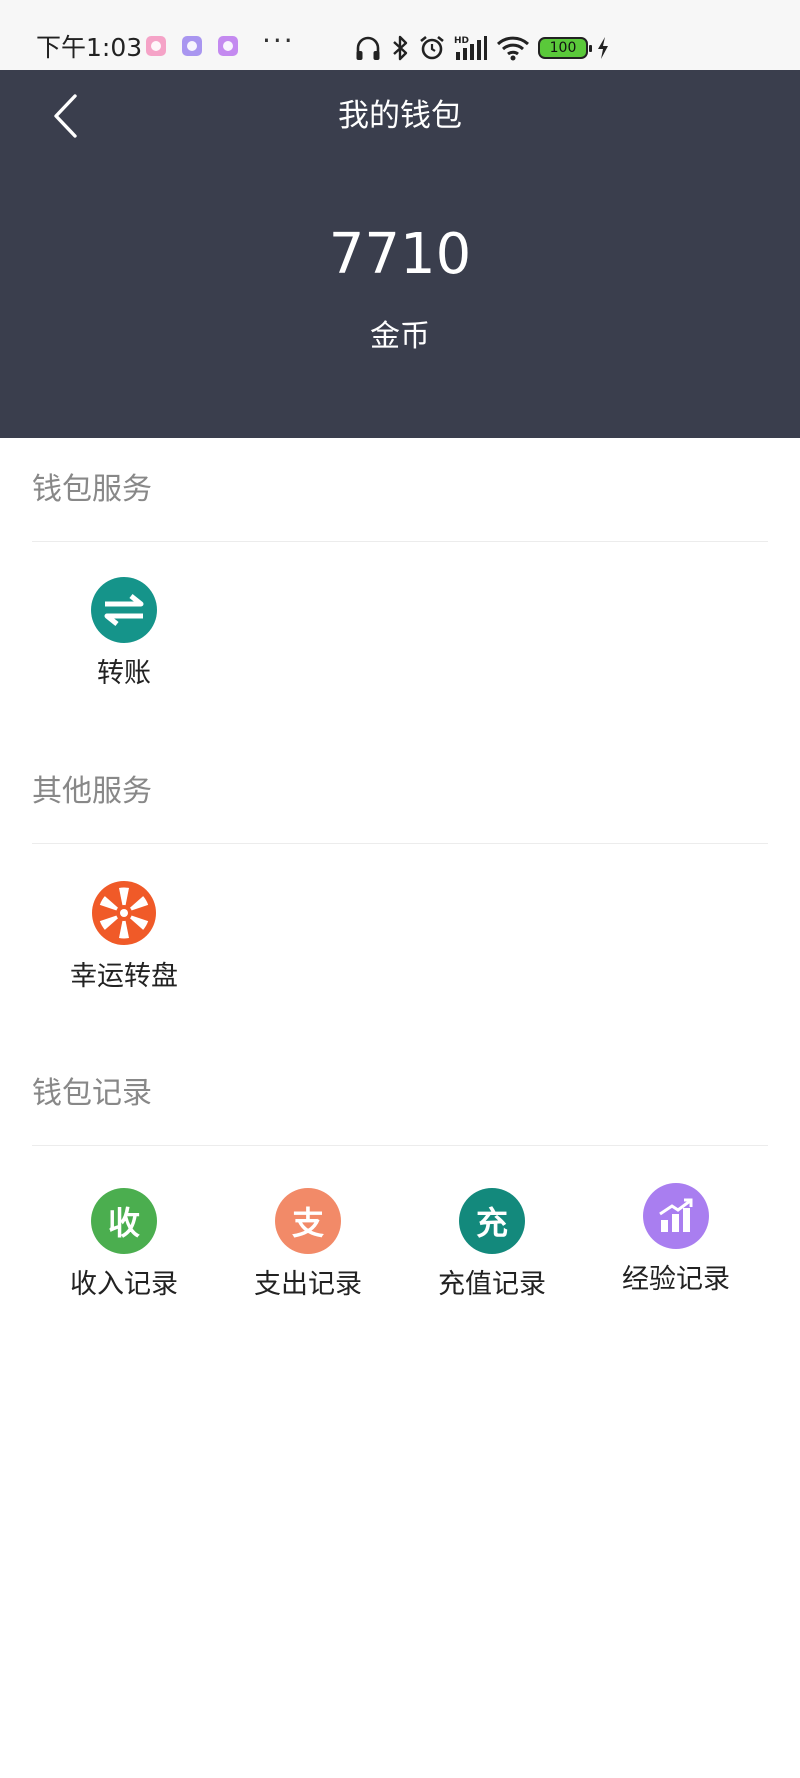  I want to click on experience-records-label: 经验记录, so click(676, 1279).